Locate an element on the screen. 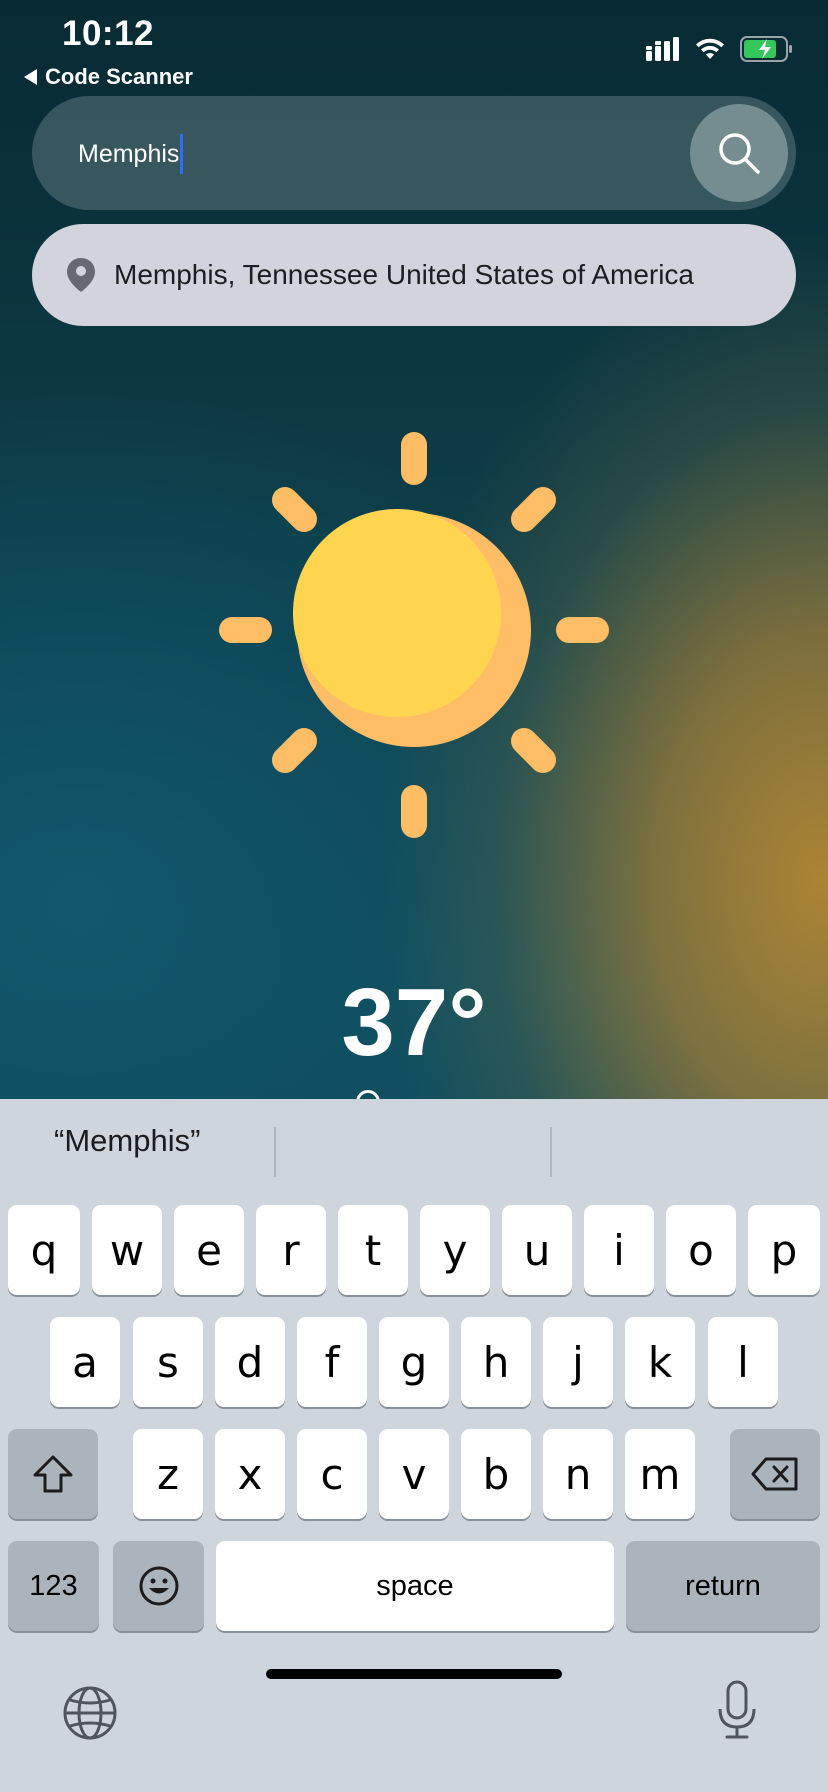 The image size is (828, 1792). battery-charging-icon is located at coordinates (766, 49).